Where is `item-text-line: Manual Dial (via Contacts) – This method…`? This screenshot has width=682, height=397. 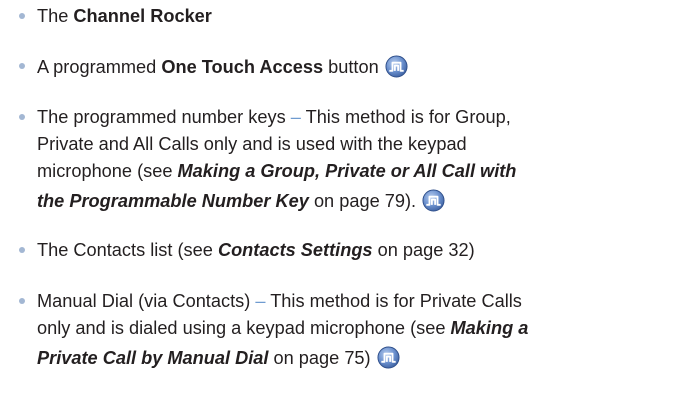 item-text-line: Manual Dial (via Contacts) – This method… is located at coordinates (279, 301).